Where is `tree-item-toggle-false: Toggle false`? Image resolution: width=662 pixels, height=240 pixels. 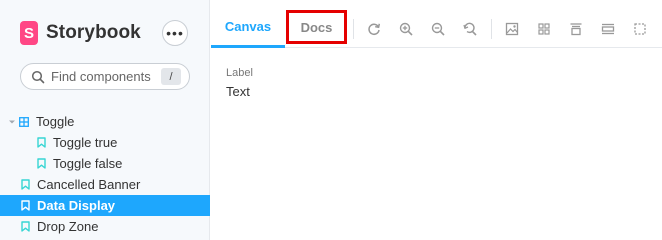
tree-item-toggle-false: Toggle false is located at coordinates (105, 163).